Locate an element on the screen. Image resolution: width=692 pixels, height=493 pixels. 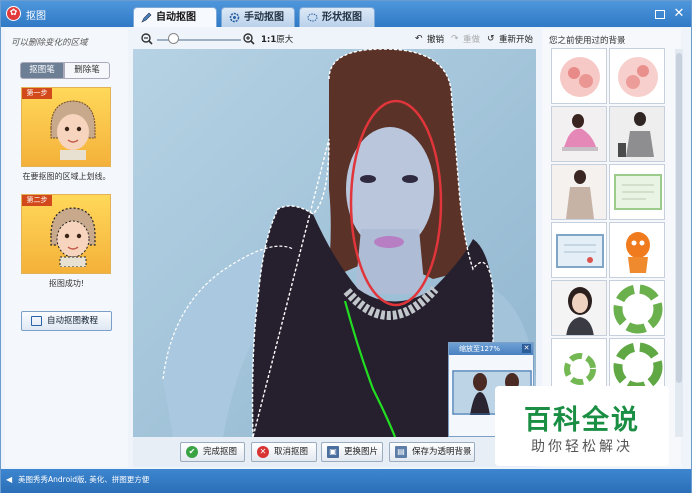
scrollbar-thumb is located at coordinates (679, 218).